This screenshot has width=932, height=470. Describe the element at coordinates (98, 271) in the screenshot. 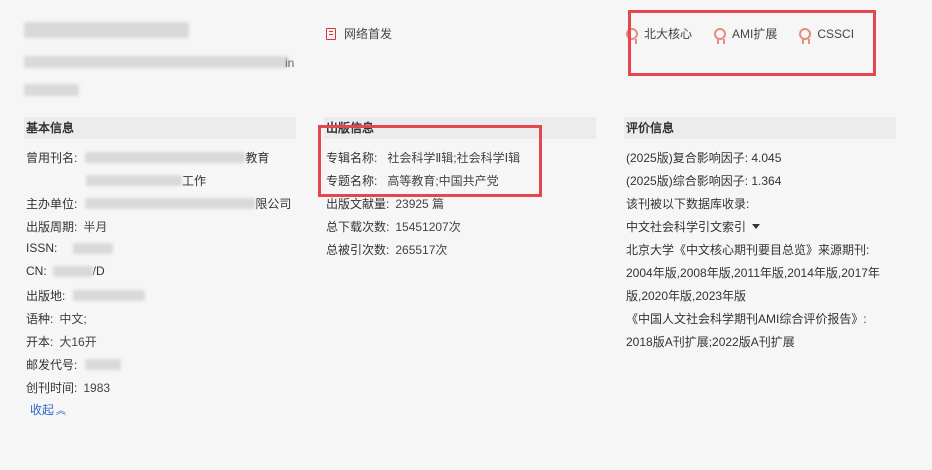

I see `cn-tail: /D` at that location.